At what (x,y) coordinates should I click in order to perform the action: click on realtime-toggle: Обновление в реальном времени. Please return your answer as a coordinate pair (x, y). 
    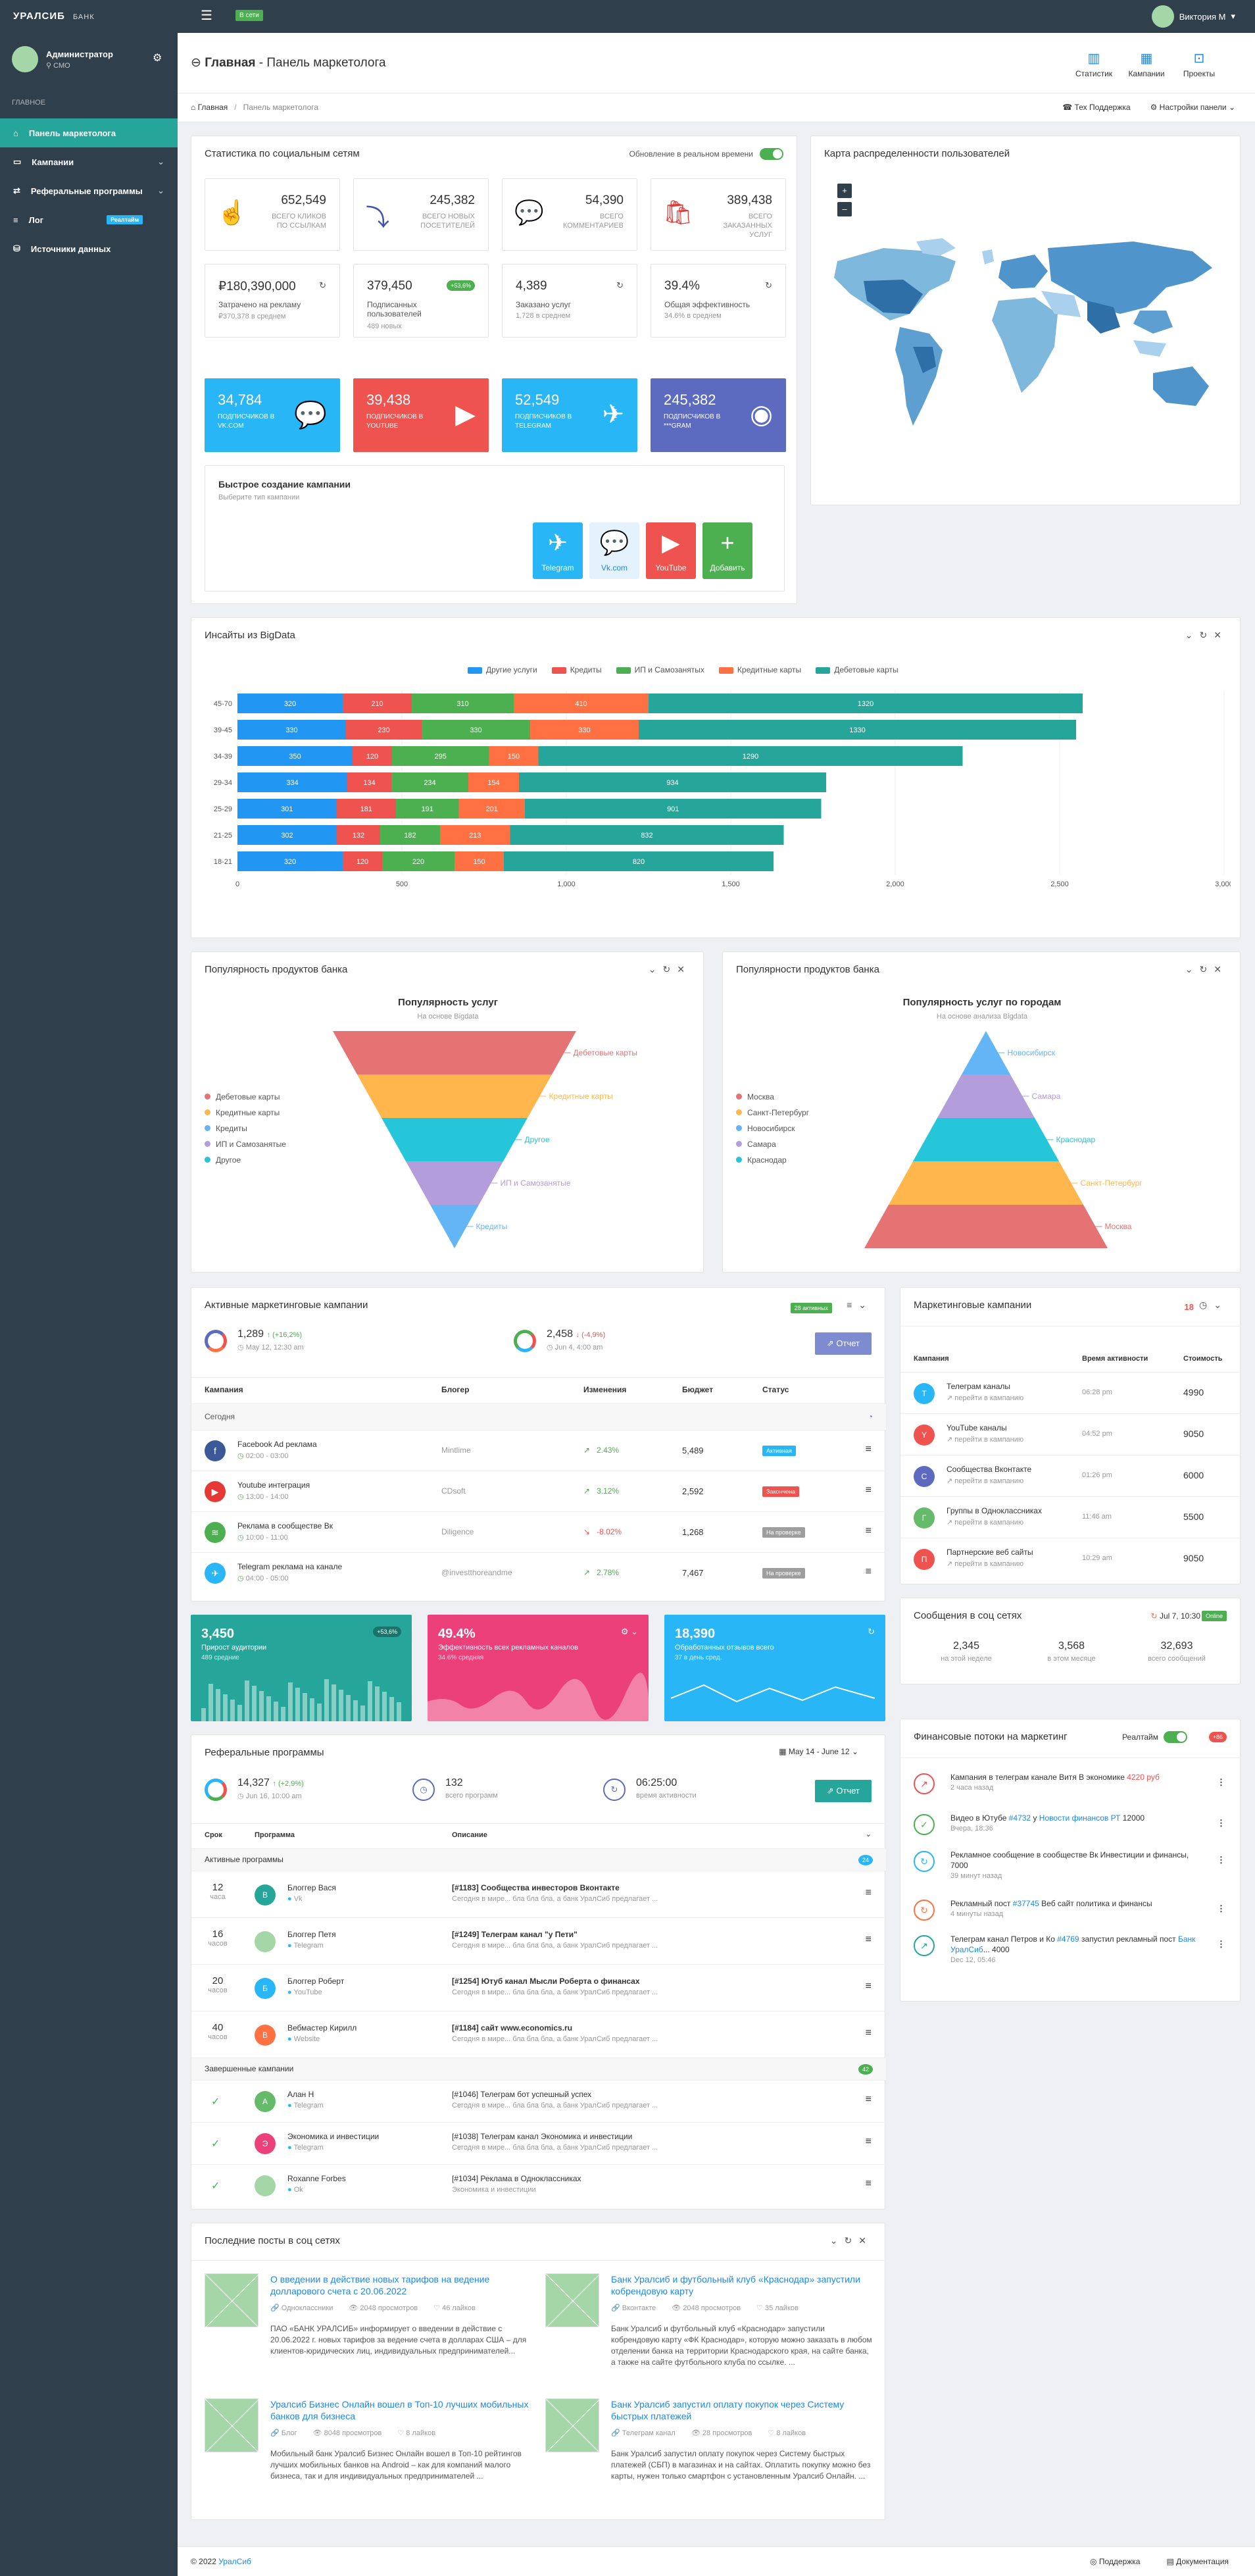
    Looking at the image, I should click on (706, 154).